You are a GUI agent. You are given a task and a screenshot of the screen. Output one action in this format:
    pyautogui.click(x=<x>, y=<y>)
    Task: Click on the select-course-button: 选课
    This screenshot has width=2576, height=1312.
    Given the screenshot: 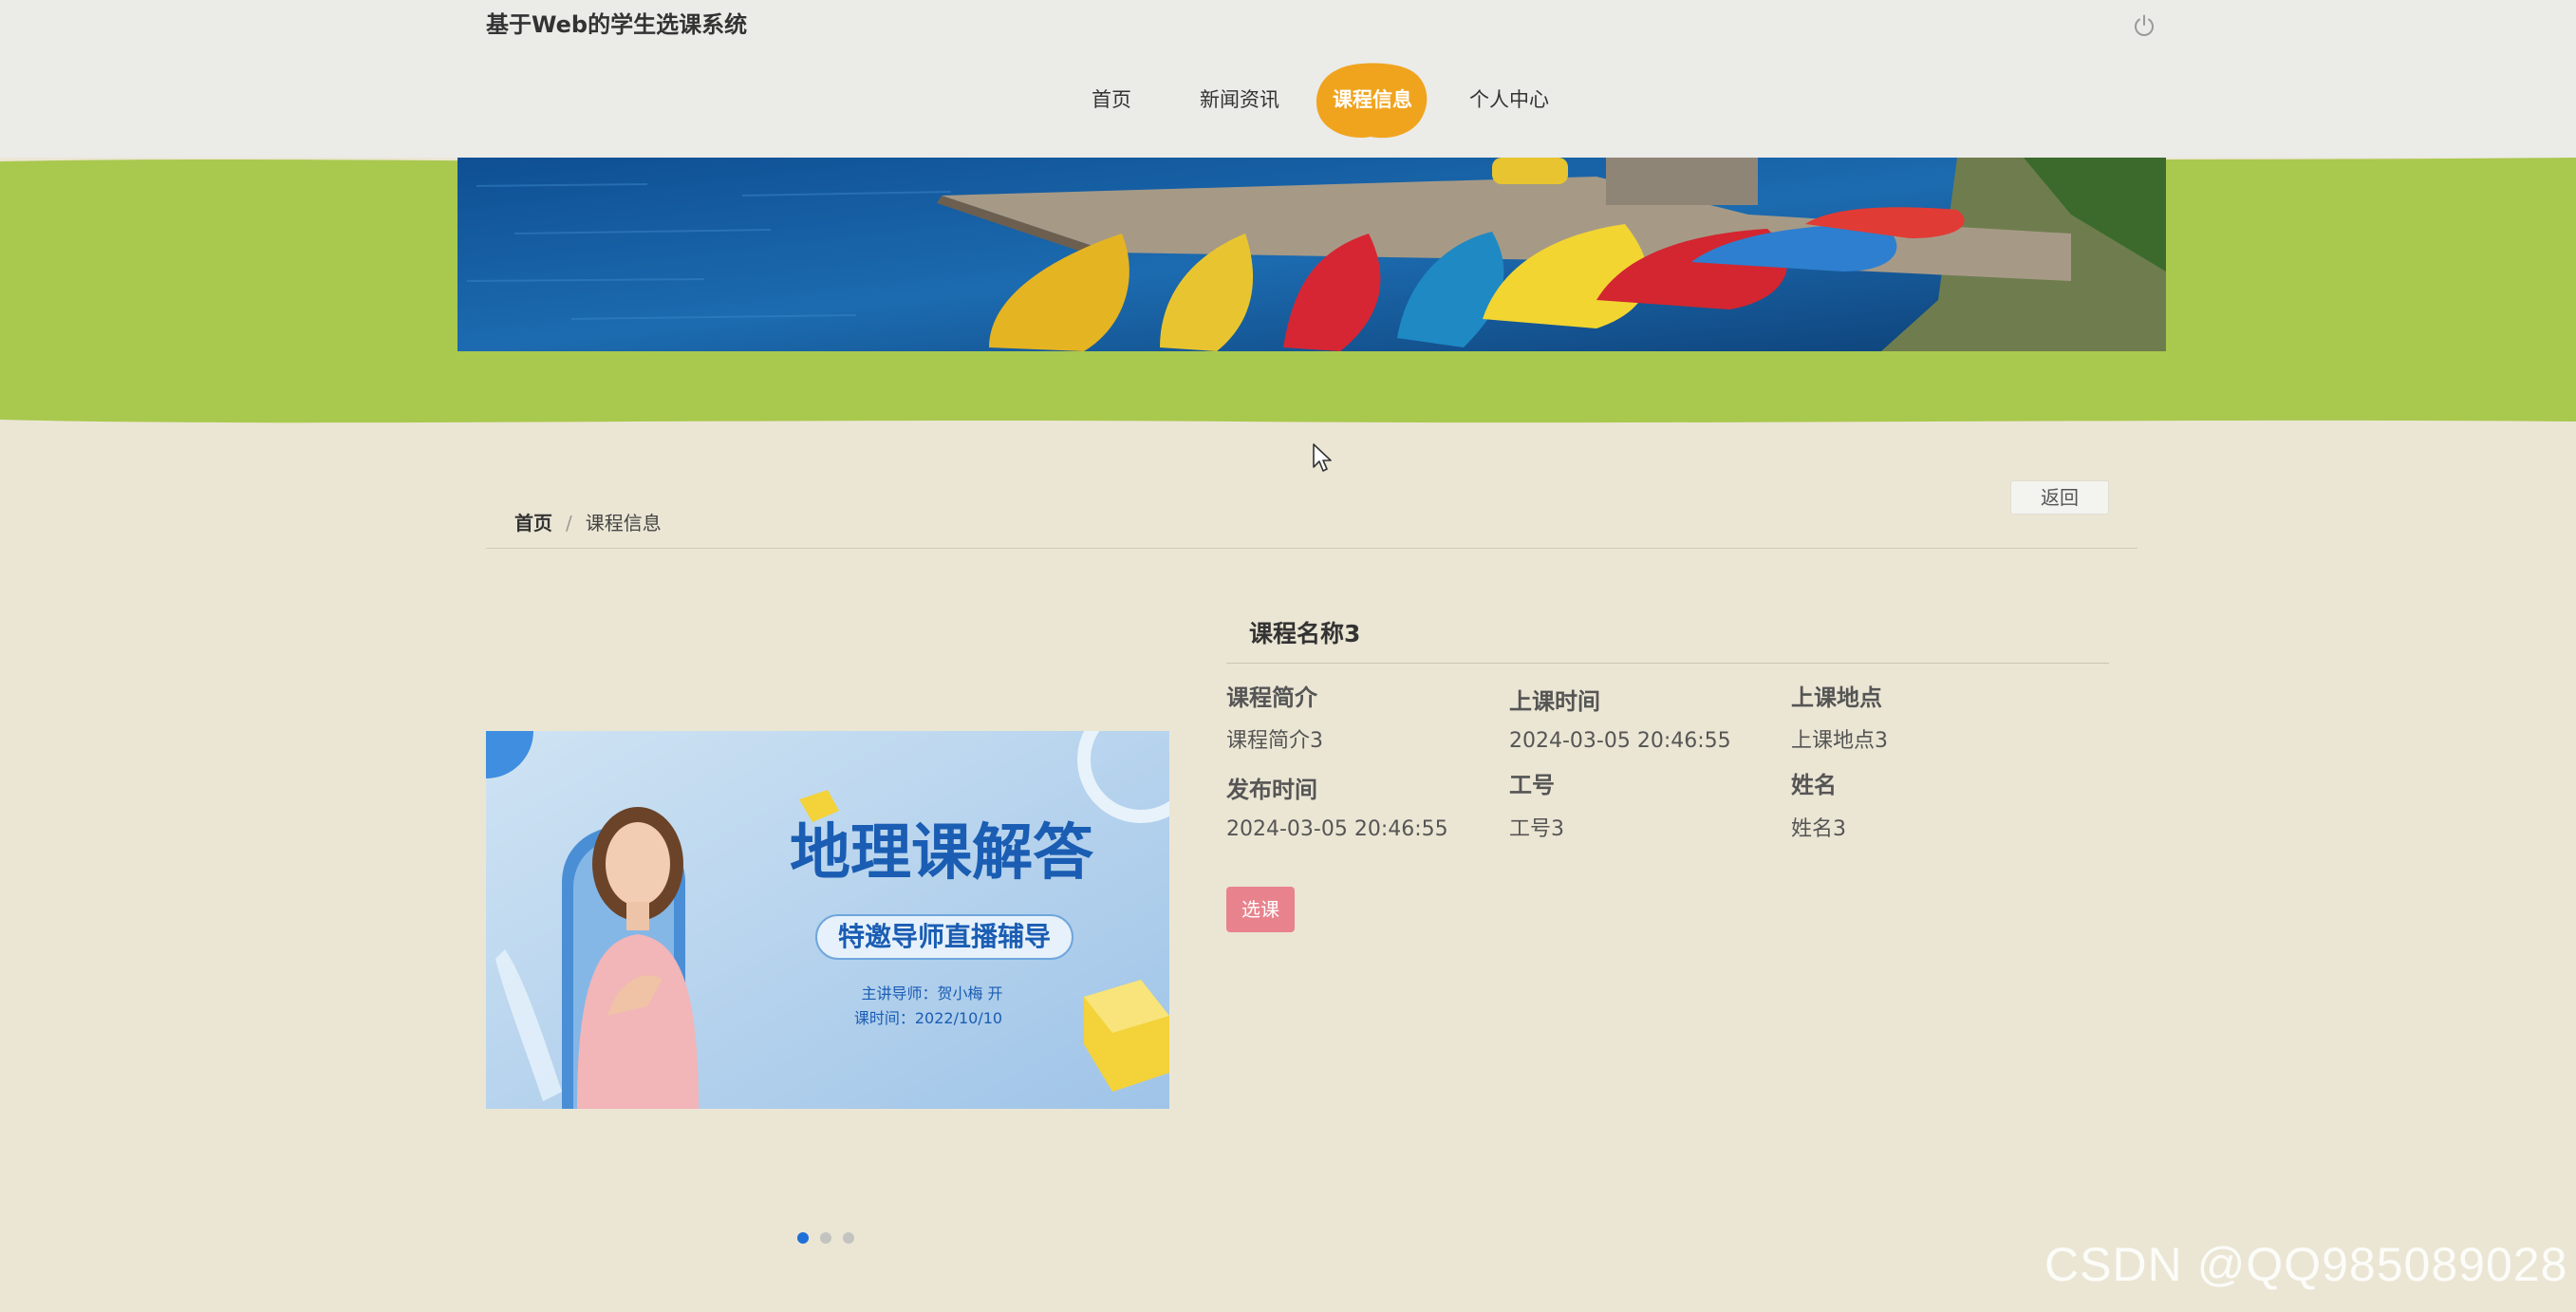 What is the action you would take?
    pyautogui.click(x=1260, y=910)
    